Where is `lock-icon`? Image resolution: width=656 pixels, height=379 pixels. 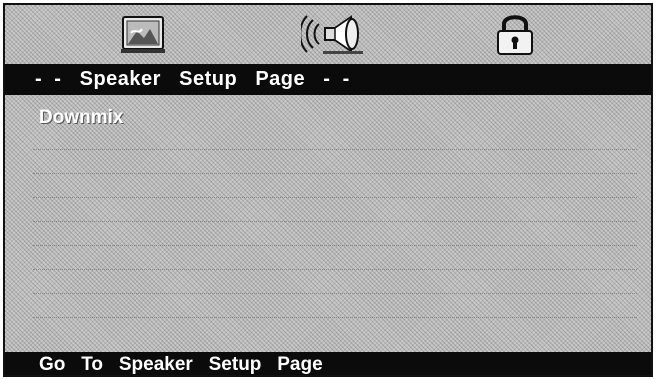
lock-icon is located at coordinates (515, 34).